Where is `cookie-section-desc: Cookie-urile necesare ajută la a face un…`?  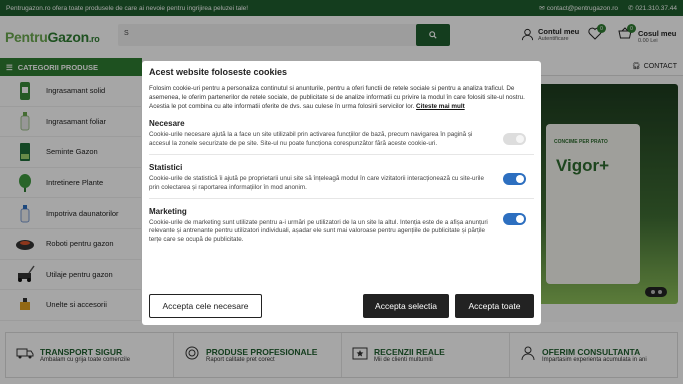
cookie-section-desc: Cookie-urile necesare ajută la a face un… is located at coordinates (311, 139).